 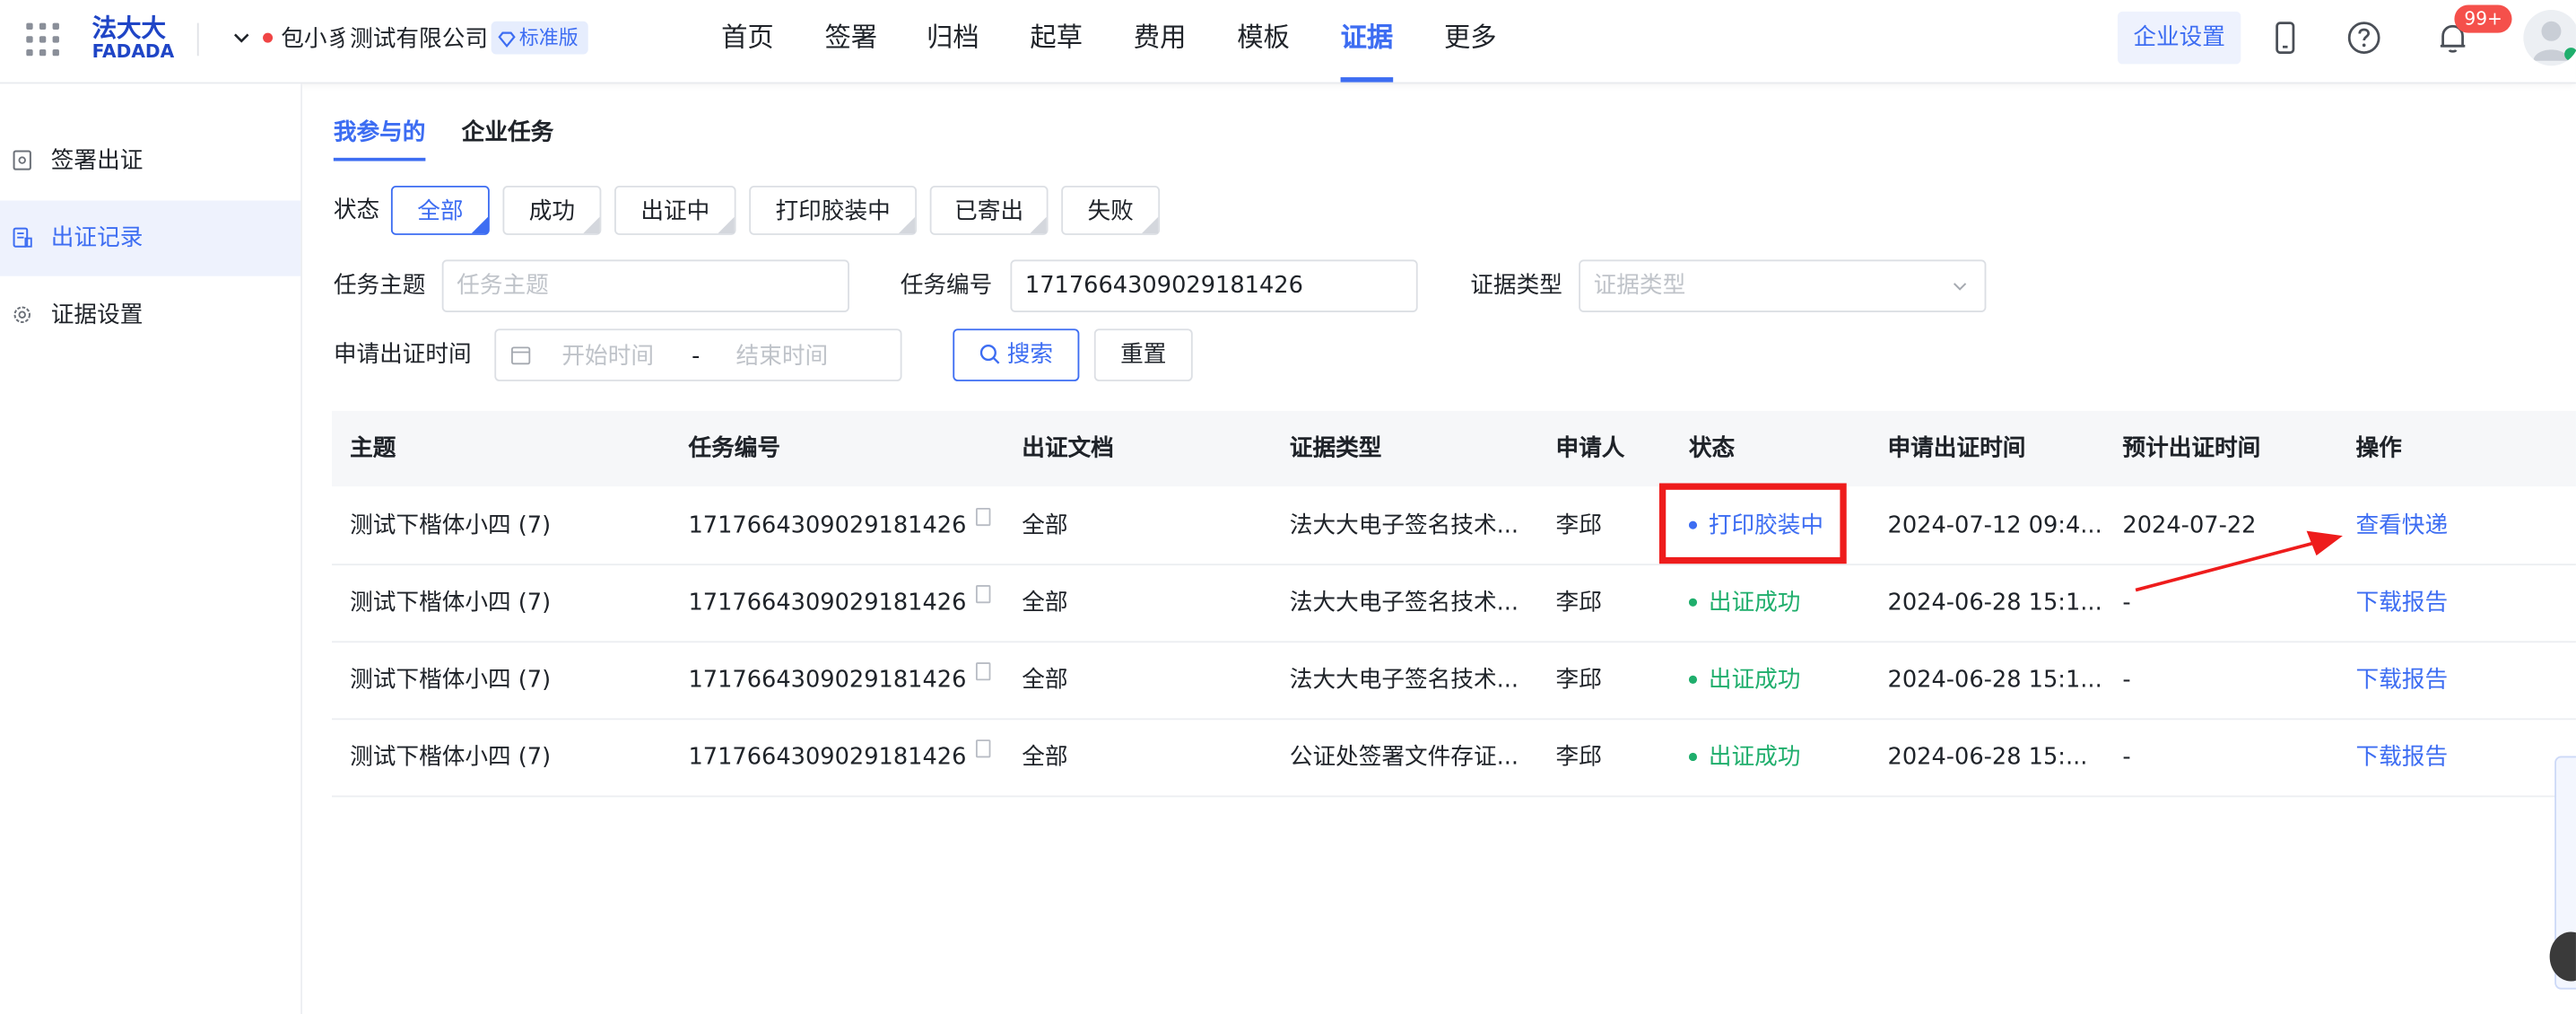 I want to click on view-shipping-link: 查看快递, so click(x=2402, y=526).